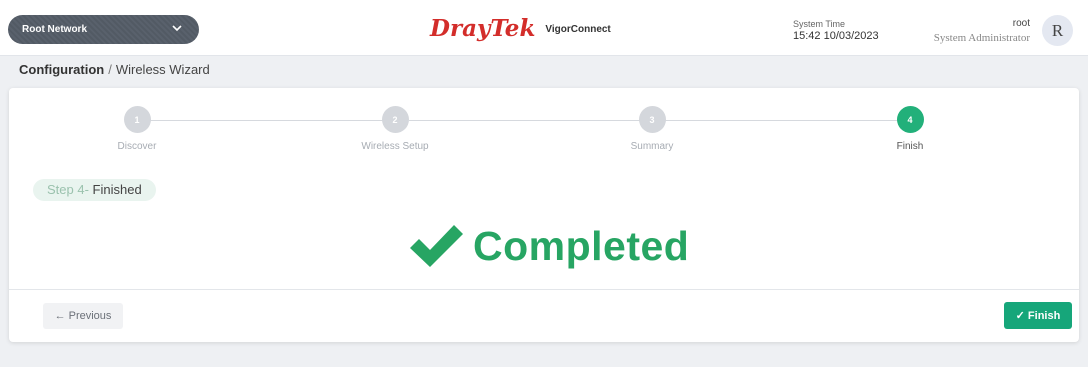 The image size is (1088, 367). I want to click on app-name: VigorConnect, so click(578, 29).